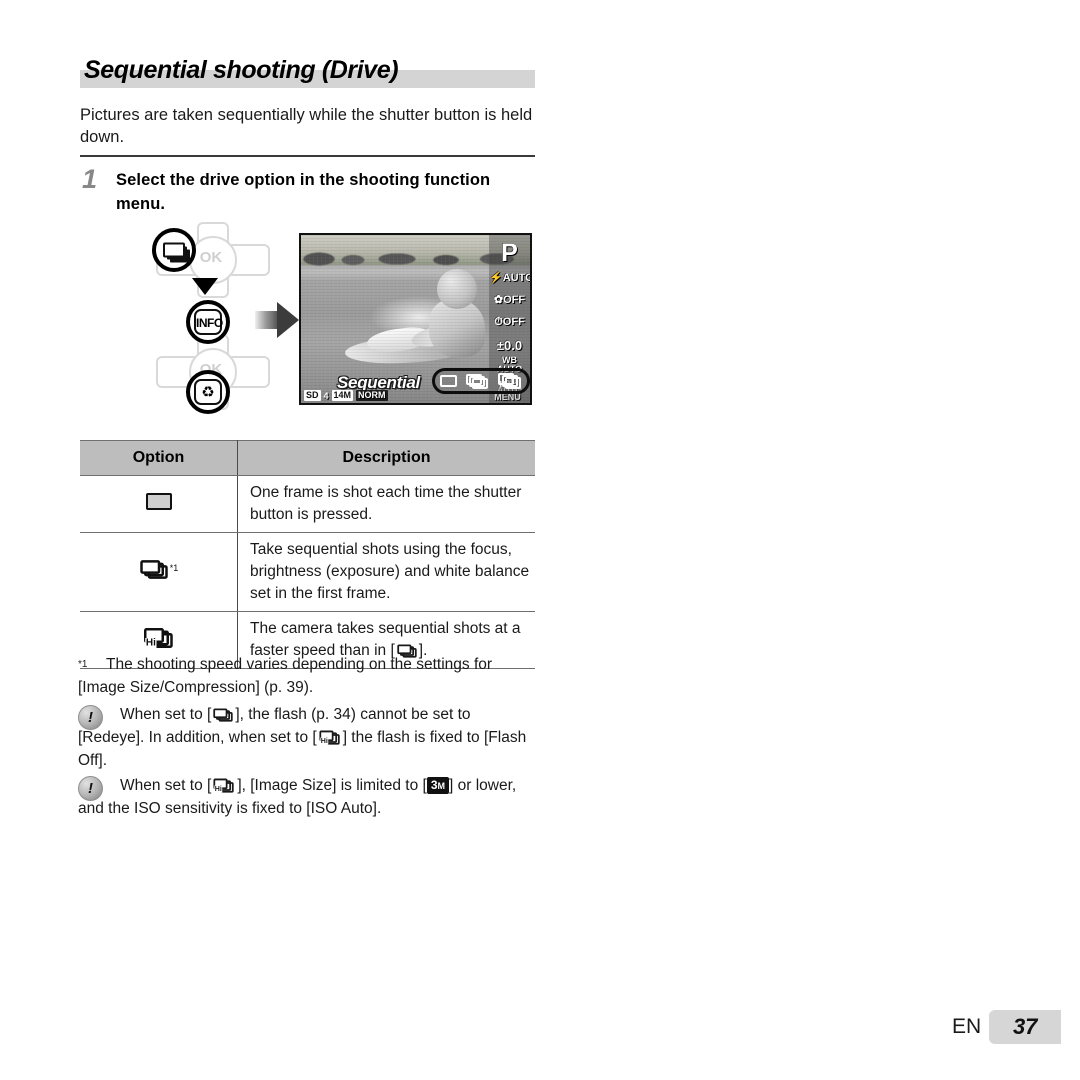  I want to click on down-arrow-icon, so click(205, 286).